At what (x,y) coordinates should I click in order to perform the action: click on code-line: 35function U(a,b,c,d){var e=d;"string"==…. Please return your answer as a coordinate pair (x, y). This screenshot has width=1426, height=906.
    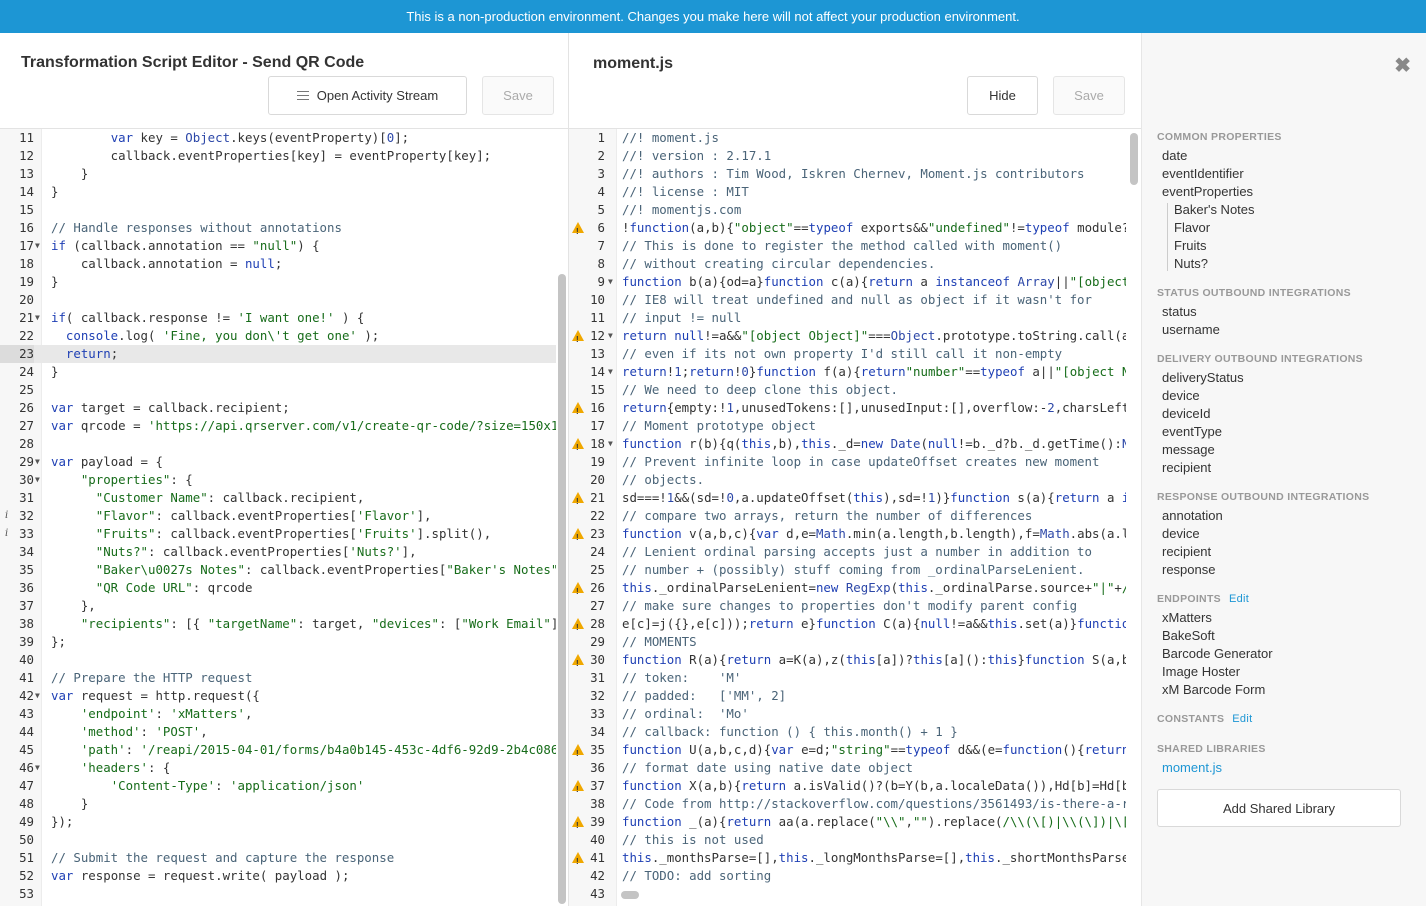
    Looking at the image, I should click on (847, 752).